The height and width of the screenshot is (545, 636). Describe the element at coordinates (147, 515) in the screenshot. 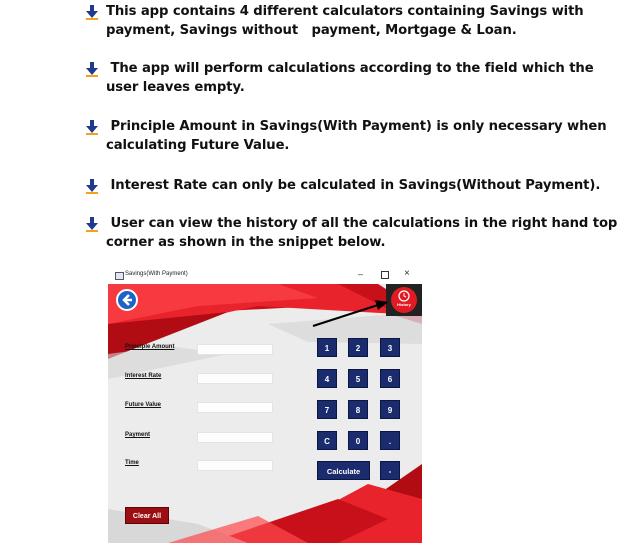

I see `clear-all-button: Clear All` at that location.